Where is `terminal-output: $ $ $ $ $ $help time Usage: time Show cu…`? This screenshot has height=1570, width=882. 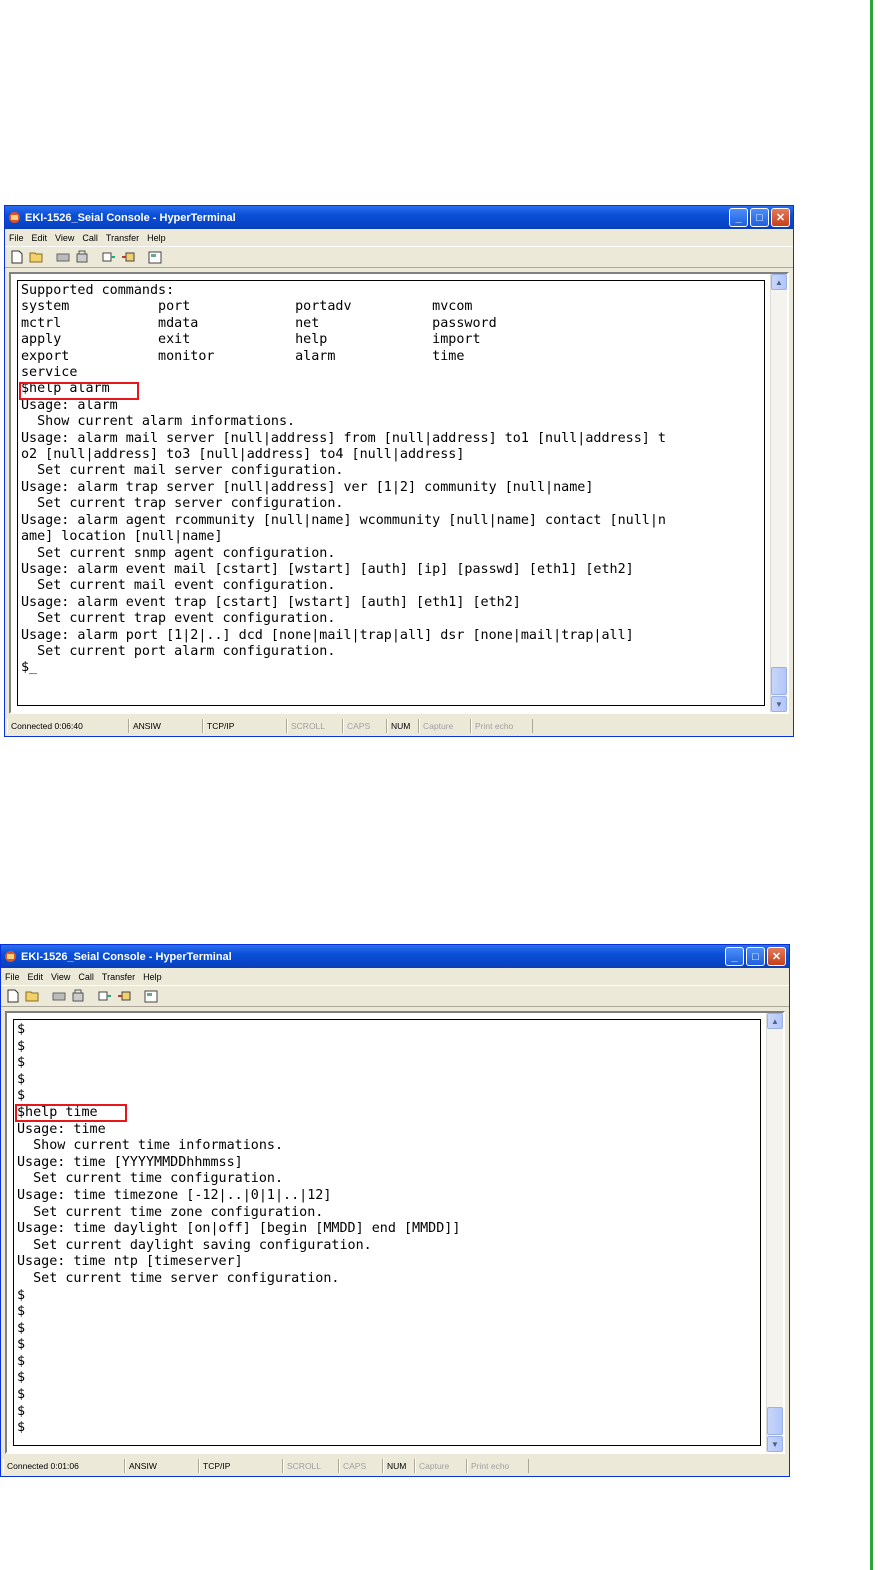 terminal-output: $ $ $ $ $ $help time Usage: time Show cu… is located at coordinates (239, 1229).